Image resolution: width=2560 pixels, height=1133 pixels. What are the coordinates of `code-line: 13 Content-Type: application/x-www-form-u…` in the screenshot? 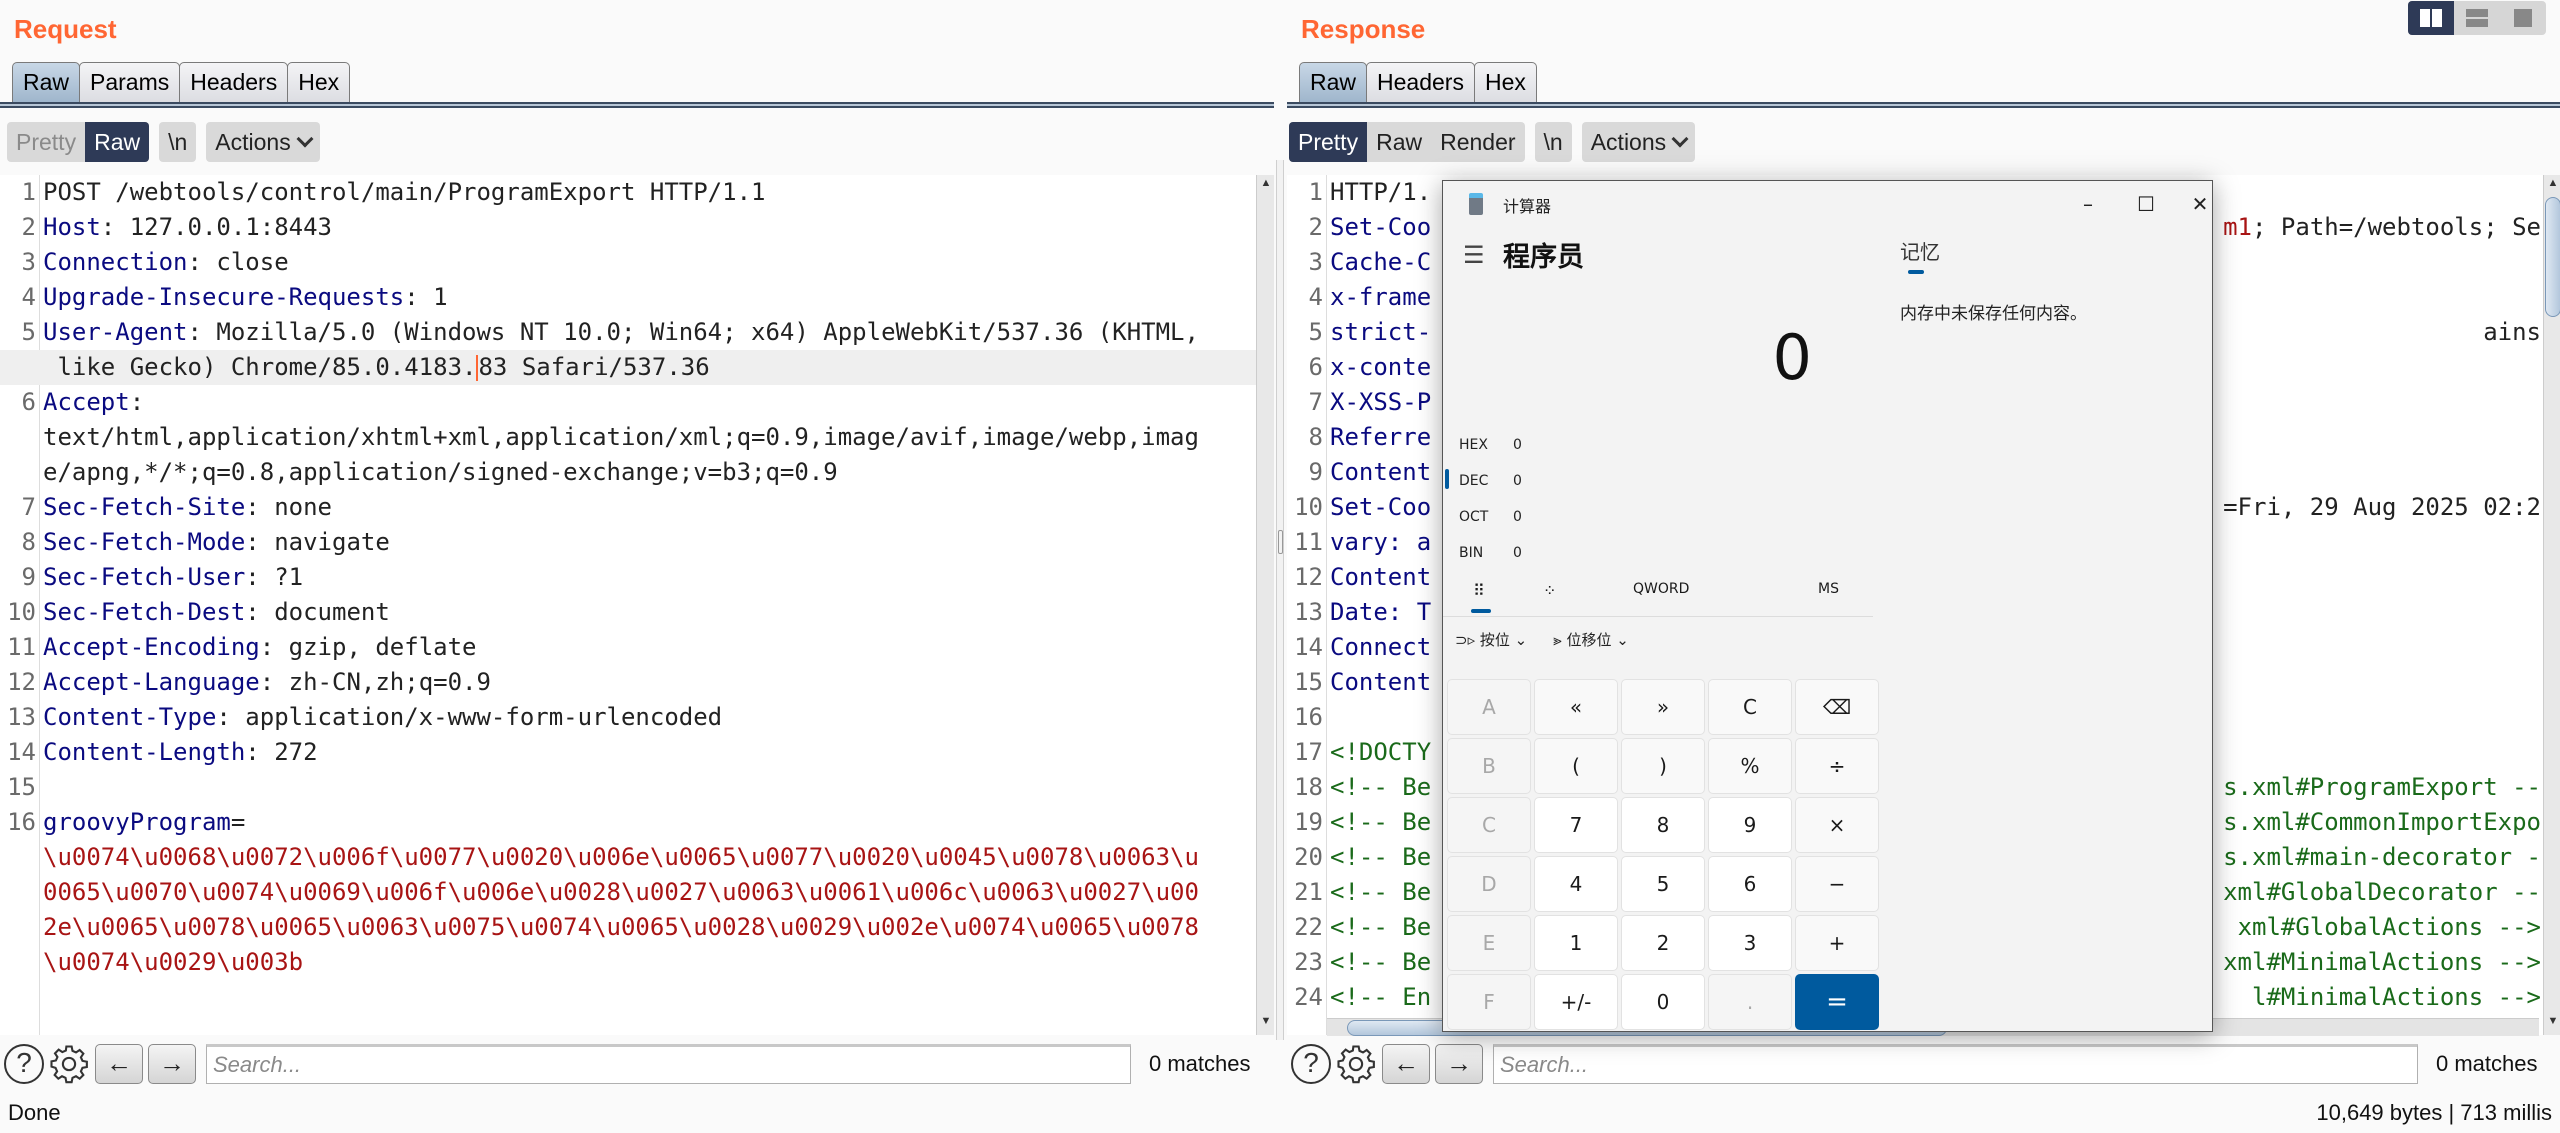 It's located at (628, 717).